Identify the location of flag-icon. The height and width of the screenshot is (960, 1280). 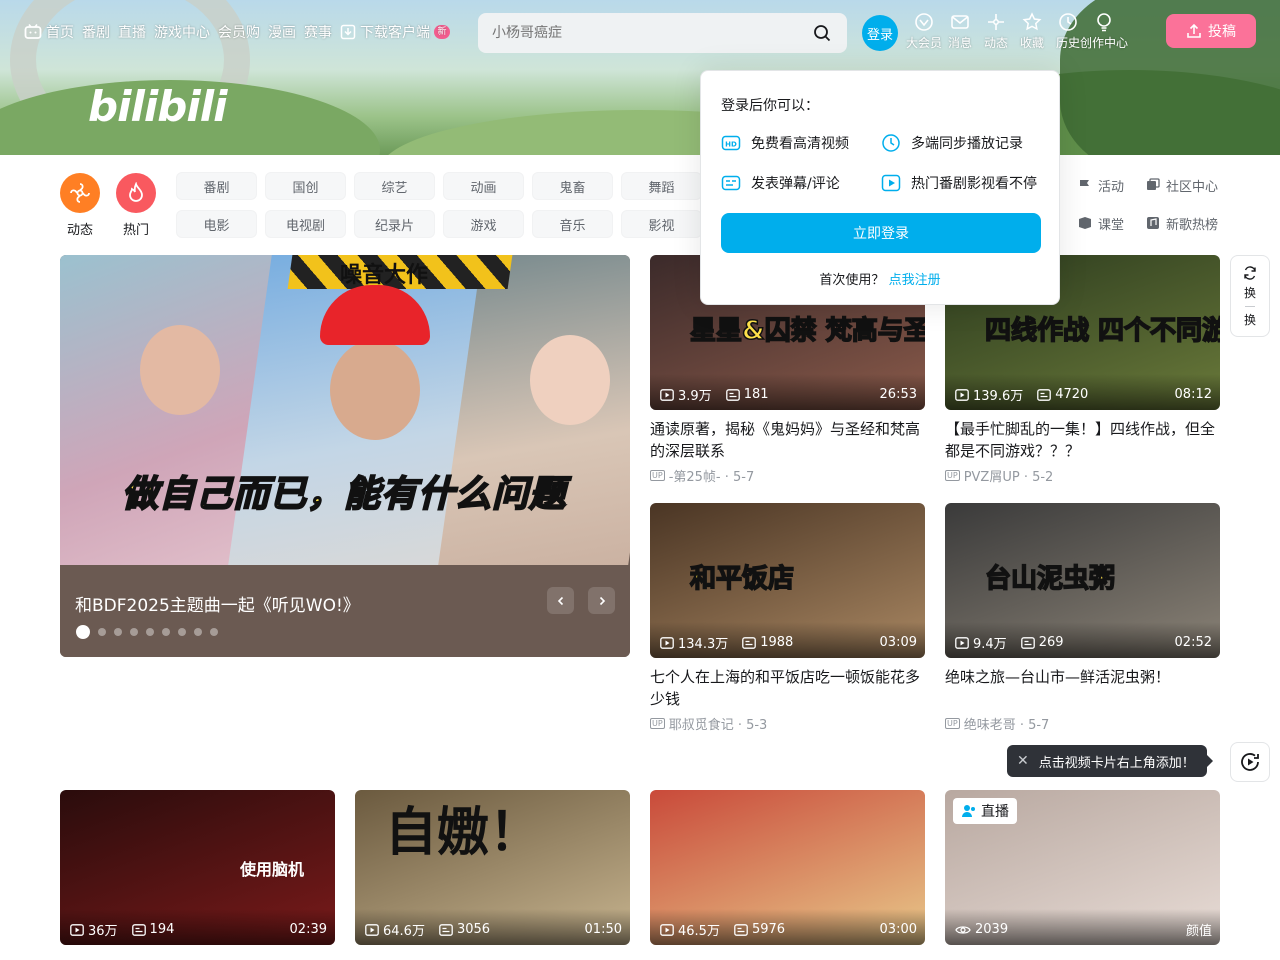
(1084, 185).